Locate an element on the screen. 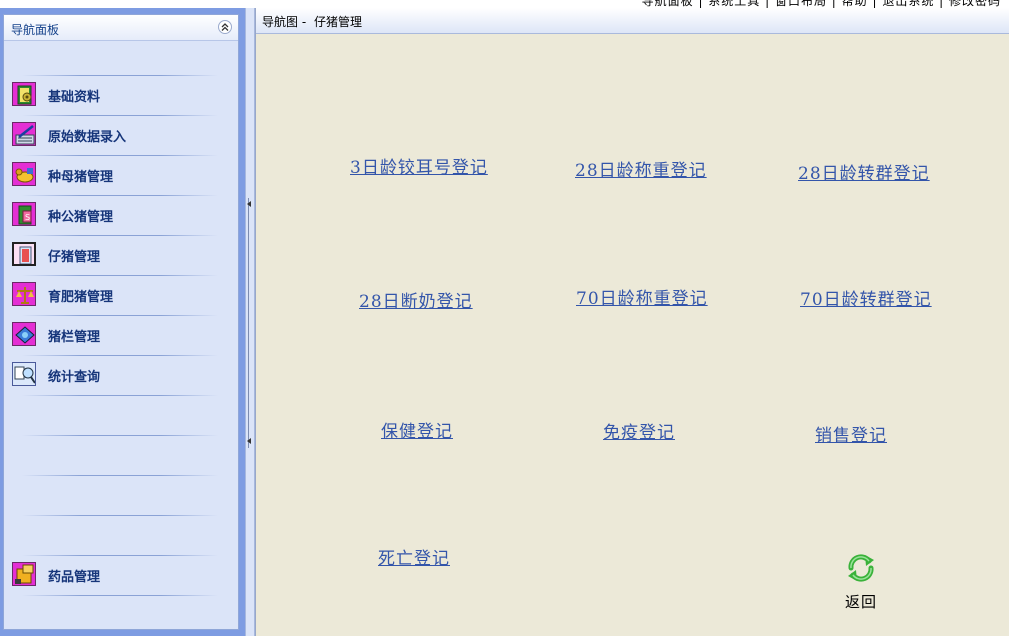  magnifier-icon is located at coordinates (24, 374).